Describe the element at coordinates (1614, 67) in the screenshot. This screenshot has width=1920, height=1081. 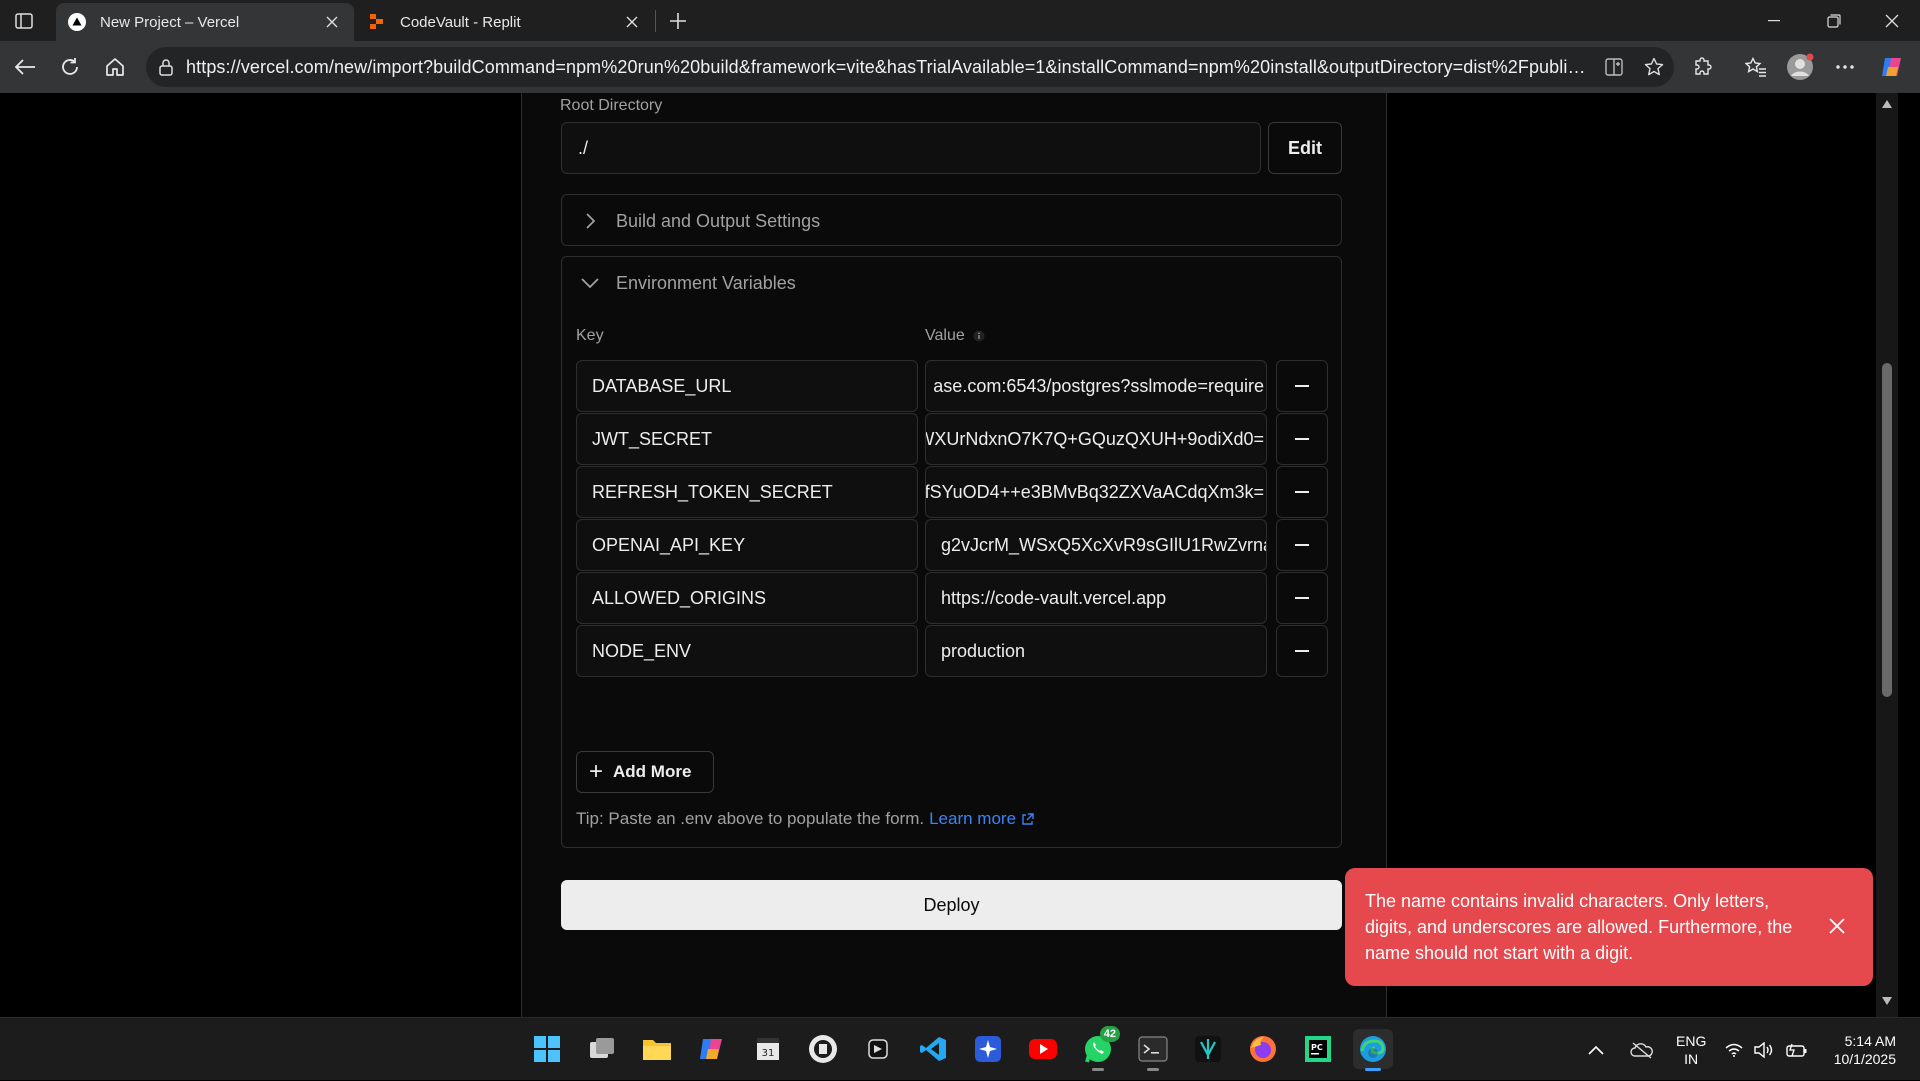
I see `split-screen-icon` at that location.